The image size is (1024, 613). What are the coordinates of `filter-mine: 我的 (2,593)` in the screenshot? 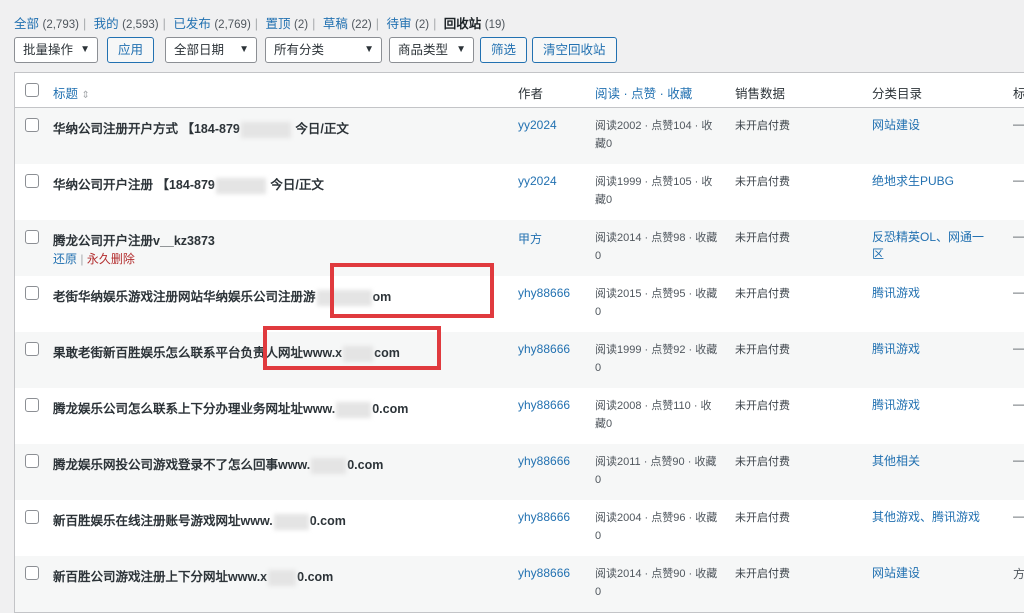 It's located at (126, 24).